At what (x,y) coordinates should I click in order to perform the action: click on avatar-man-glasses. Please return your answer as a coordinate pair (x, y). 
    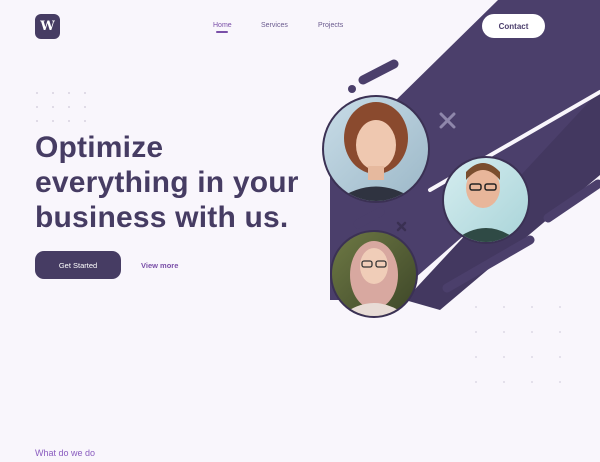
    Looking at the image, I should click on (486, 200).